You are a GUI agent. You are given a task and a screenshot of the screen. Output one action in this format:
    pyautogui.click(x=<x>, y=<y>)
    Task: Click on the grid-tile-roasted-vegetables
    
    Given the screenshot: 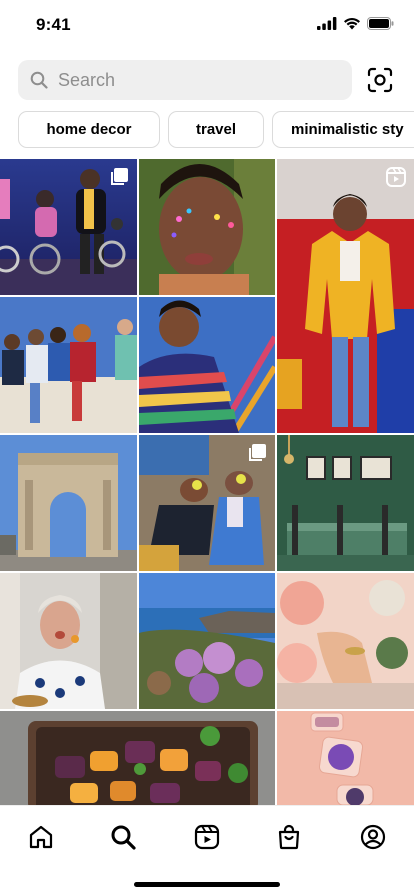 What is the action you would take?
    pyautogui.click(x=137, y=758)
    